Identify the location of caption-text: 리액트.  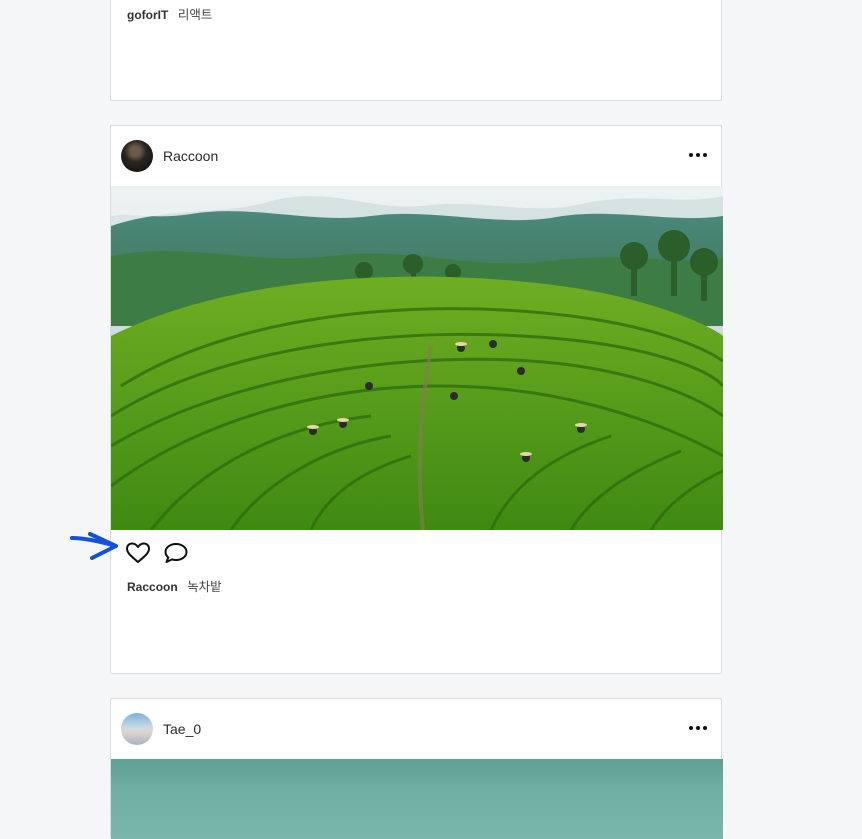
(195, 15).